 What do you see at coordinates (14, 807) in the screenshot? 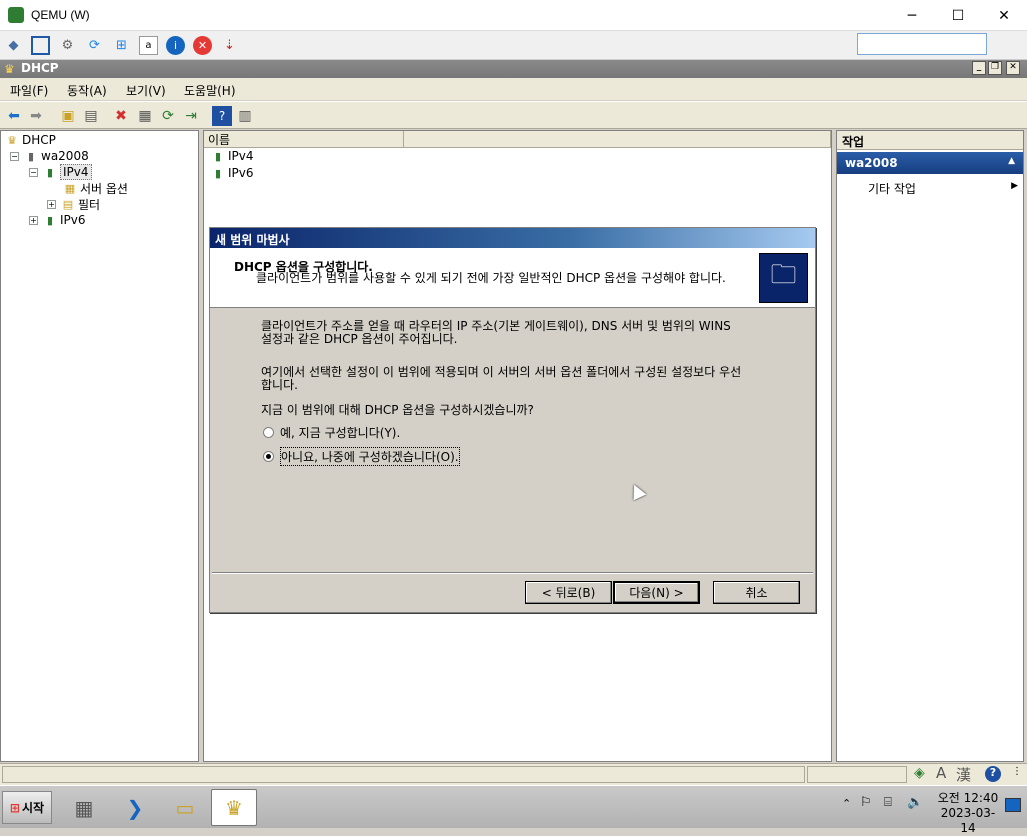
I see `windows-logo-icon: ⊞` at bounding box center [14, 807].